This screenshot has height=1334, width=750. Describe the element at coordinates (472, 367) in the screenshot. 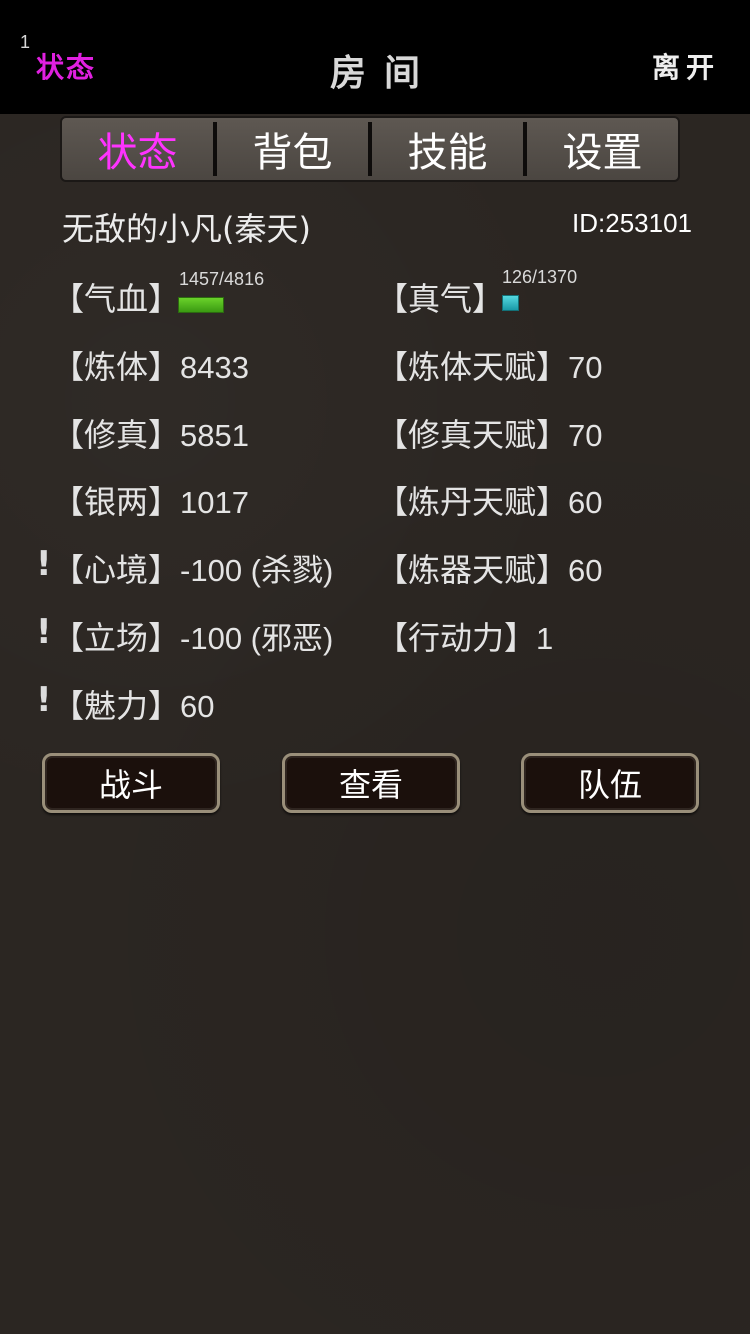

I see `stat-label: 【炼体天赋】` at that location.